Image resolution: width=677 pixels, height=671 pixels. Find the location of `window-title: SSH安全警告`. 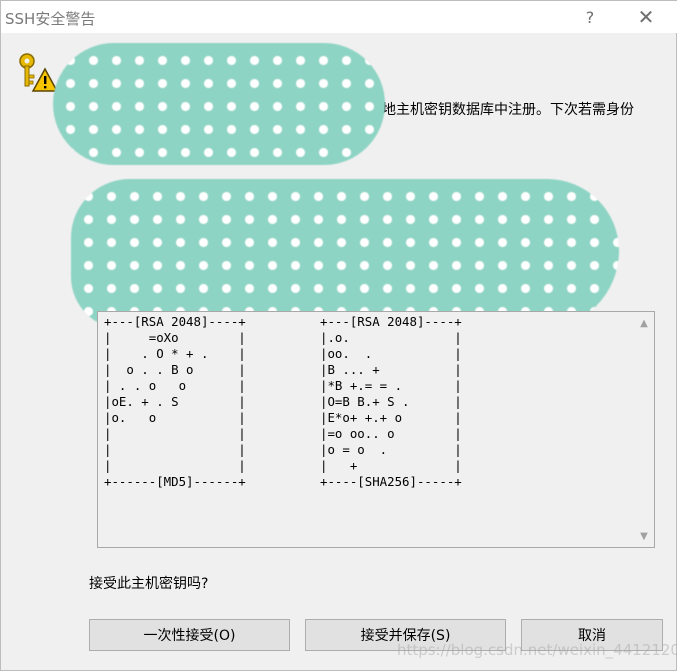

window-title: SSH安全警告 is located at coordinates (50, 19).